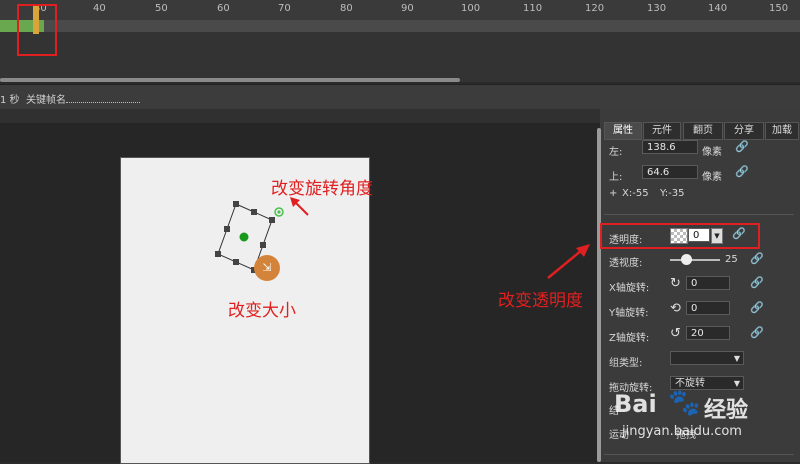 This screenshot has width=800, height=464. I want to click on perspective-label: 透视度:, so click(626, 263).